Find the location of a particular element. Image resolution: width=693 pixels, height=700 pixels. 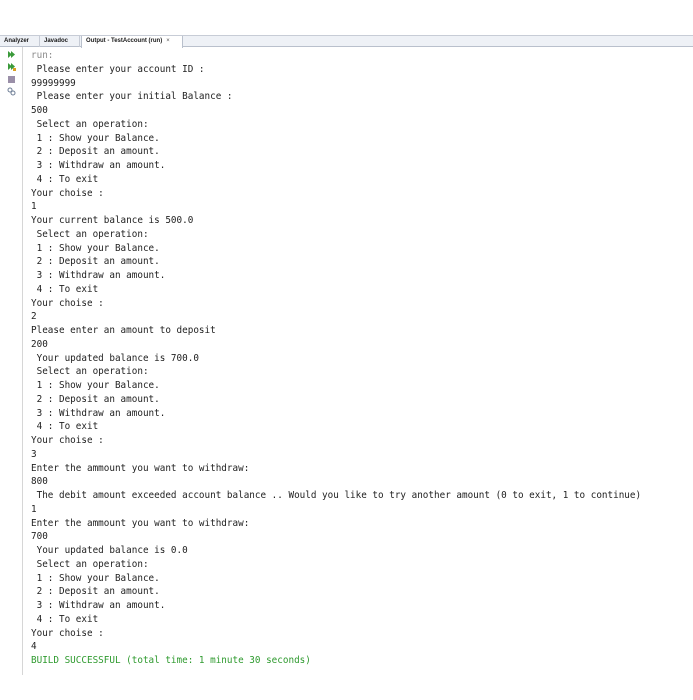

rerun-with-options-icon is located at coordinates (11, 66).